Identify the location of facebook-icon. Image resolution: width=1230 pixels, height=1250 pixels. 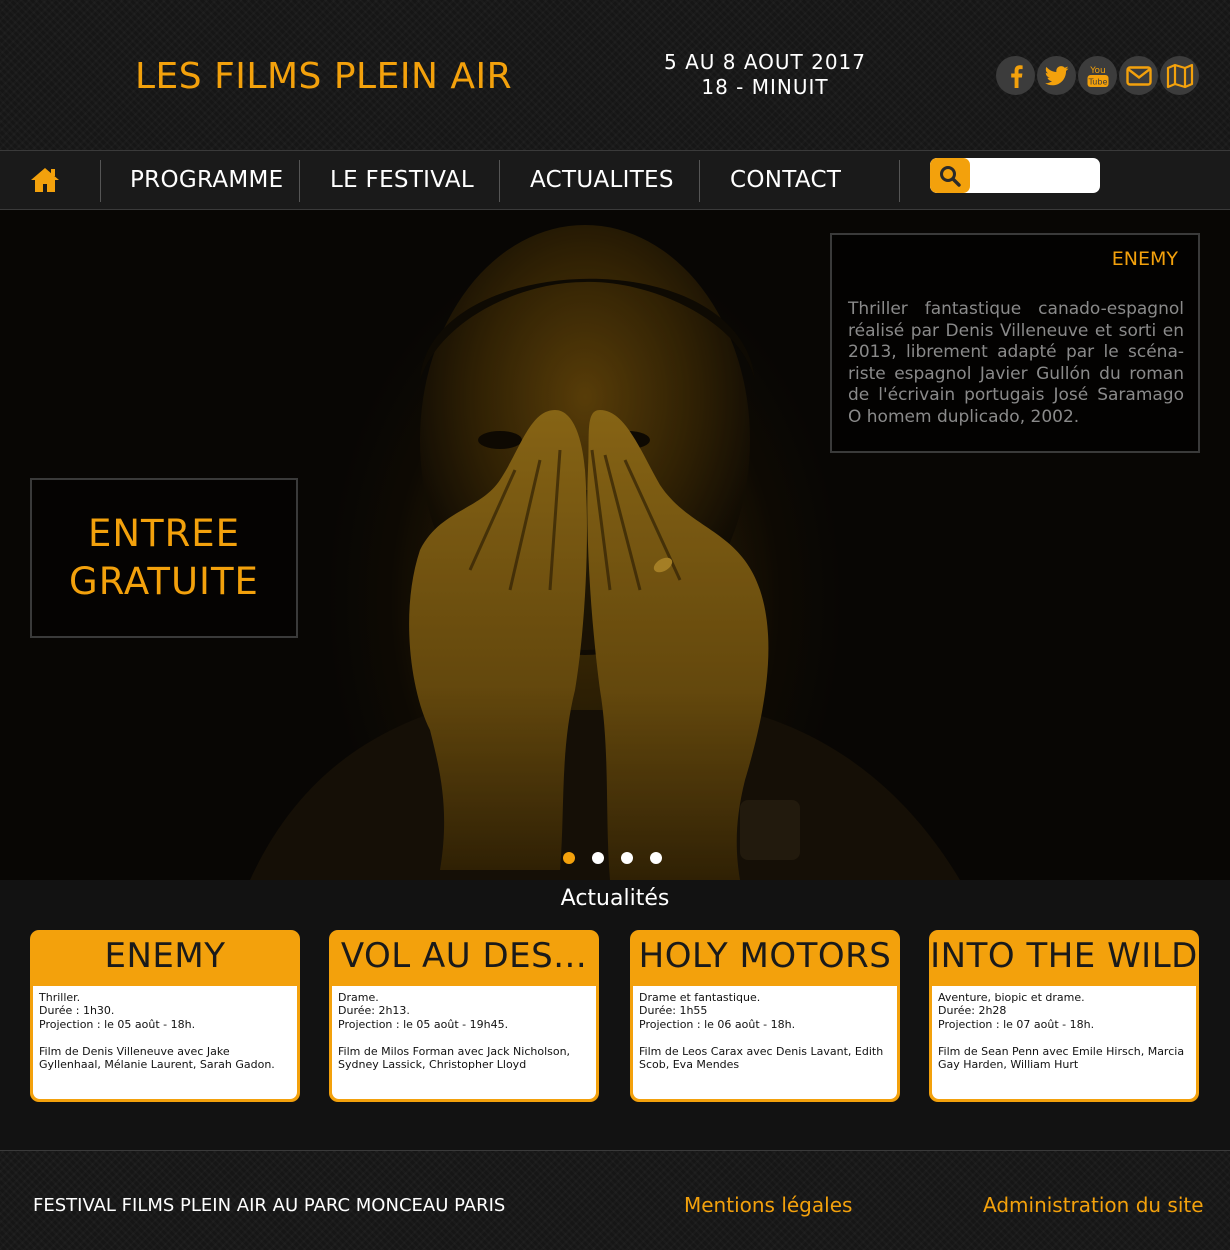
(1015, 75).